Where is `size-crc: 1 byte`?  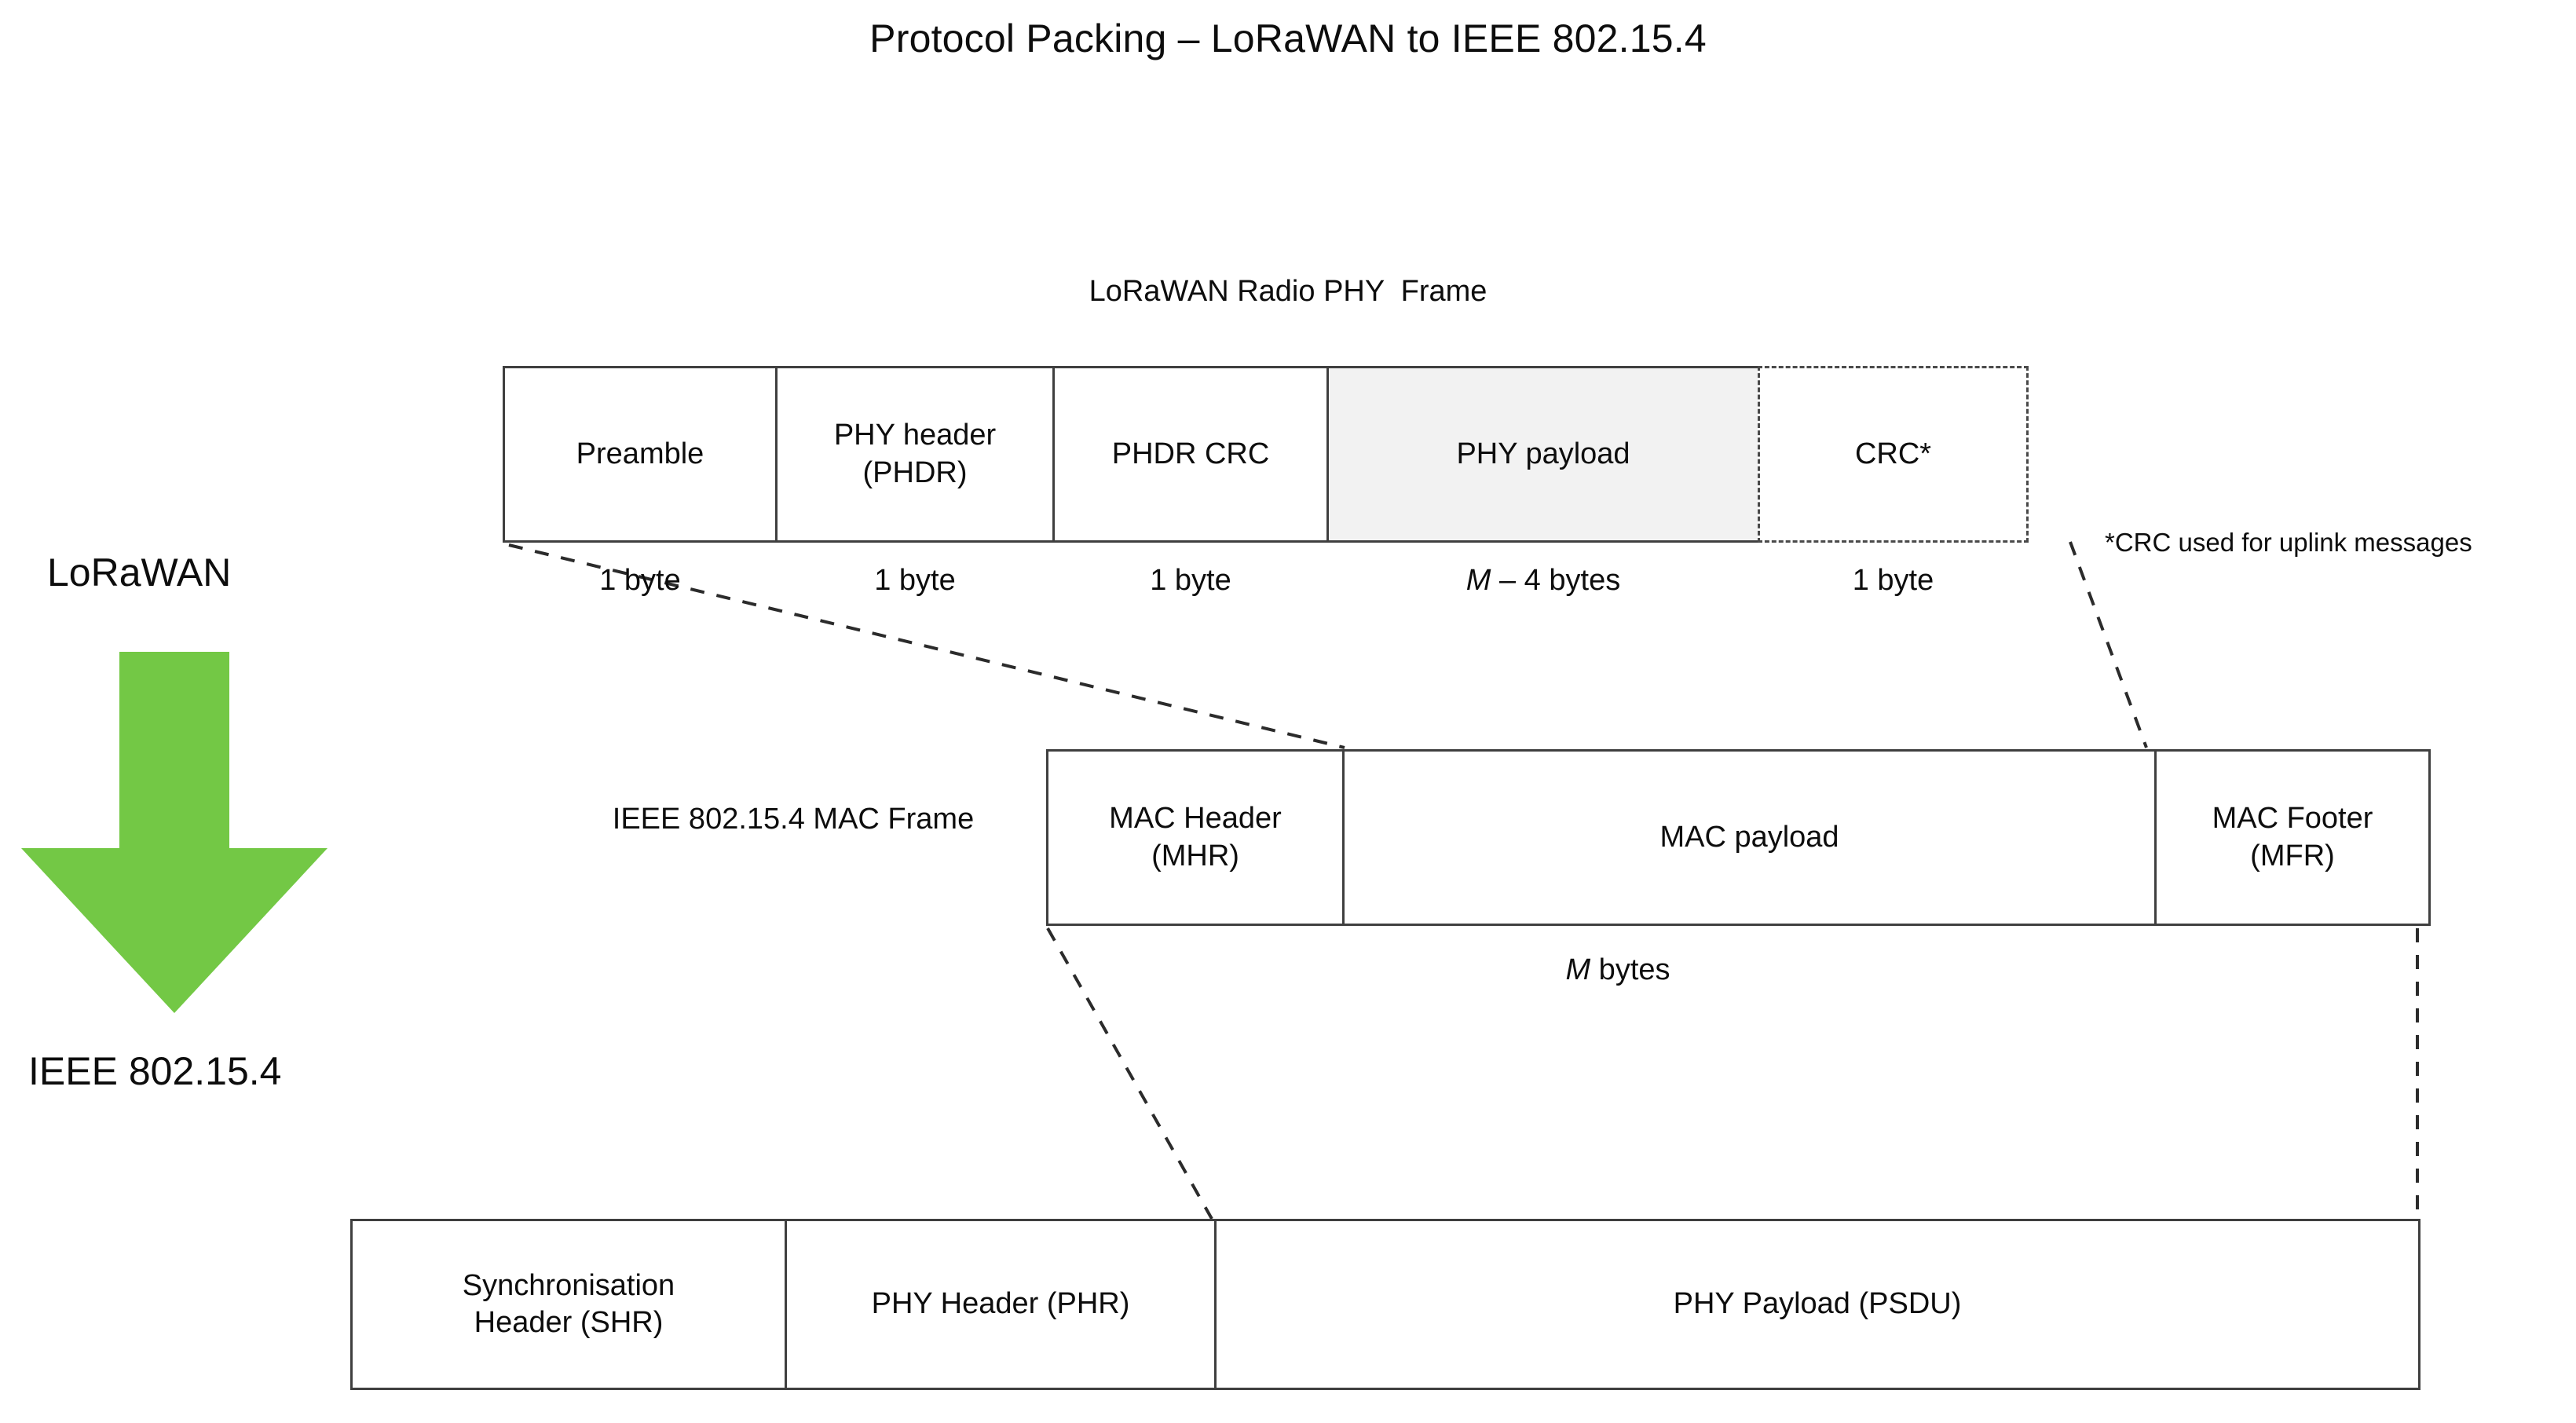 size-crc: 1 byte is located at coordinates (1893, 580).